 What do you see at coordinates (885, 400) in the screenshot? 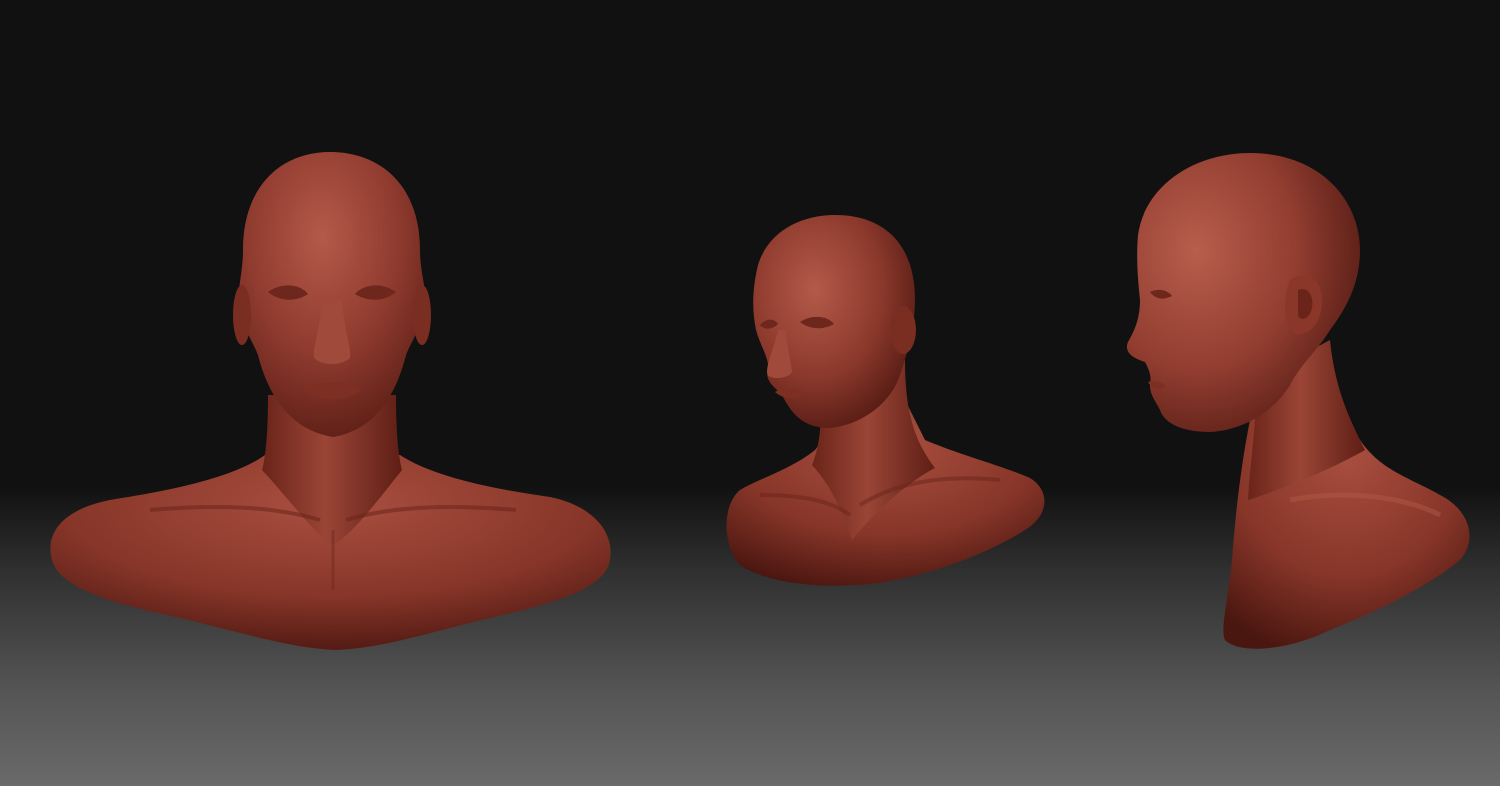
I see `three-quarter-view-bust` at bounding box center [885, 400].